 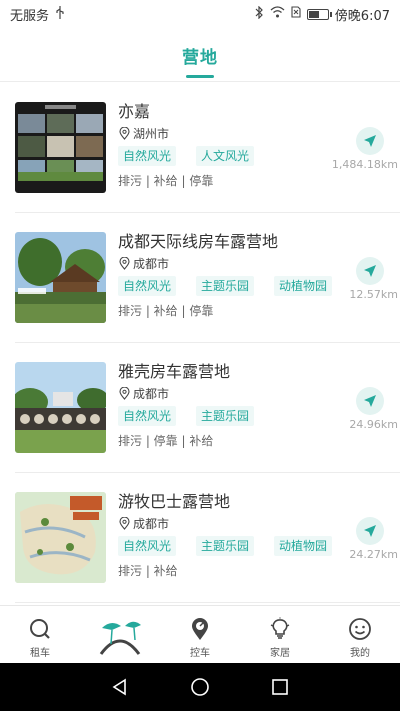 I want to click on system-nav-bar, so click(x=200, y=687).